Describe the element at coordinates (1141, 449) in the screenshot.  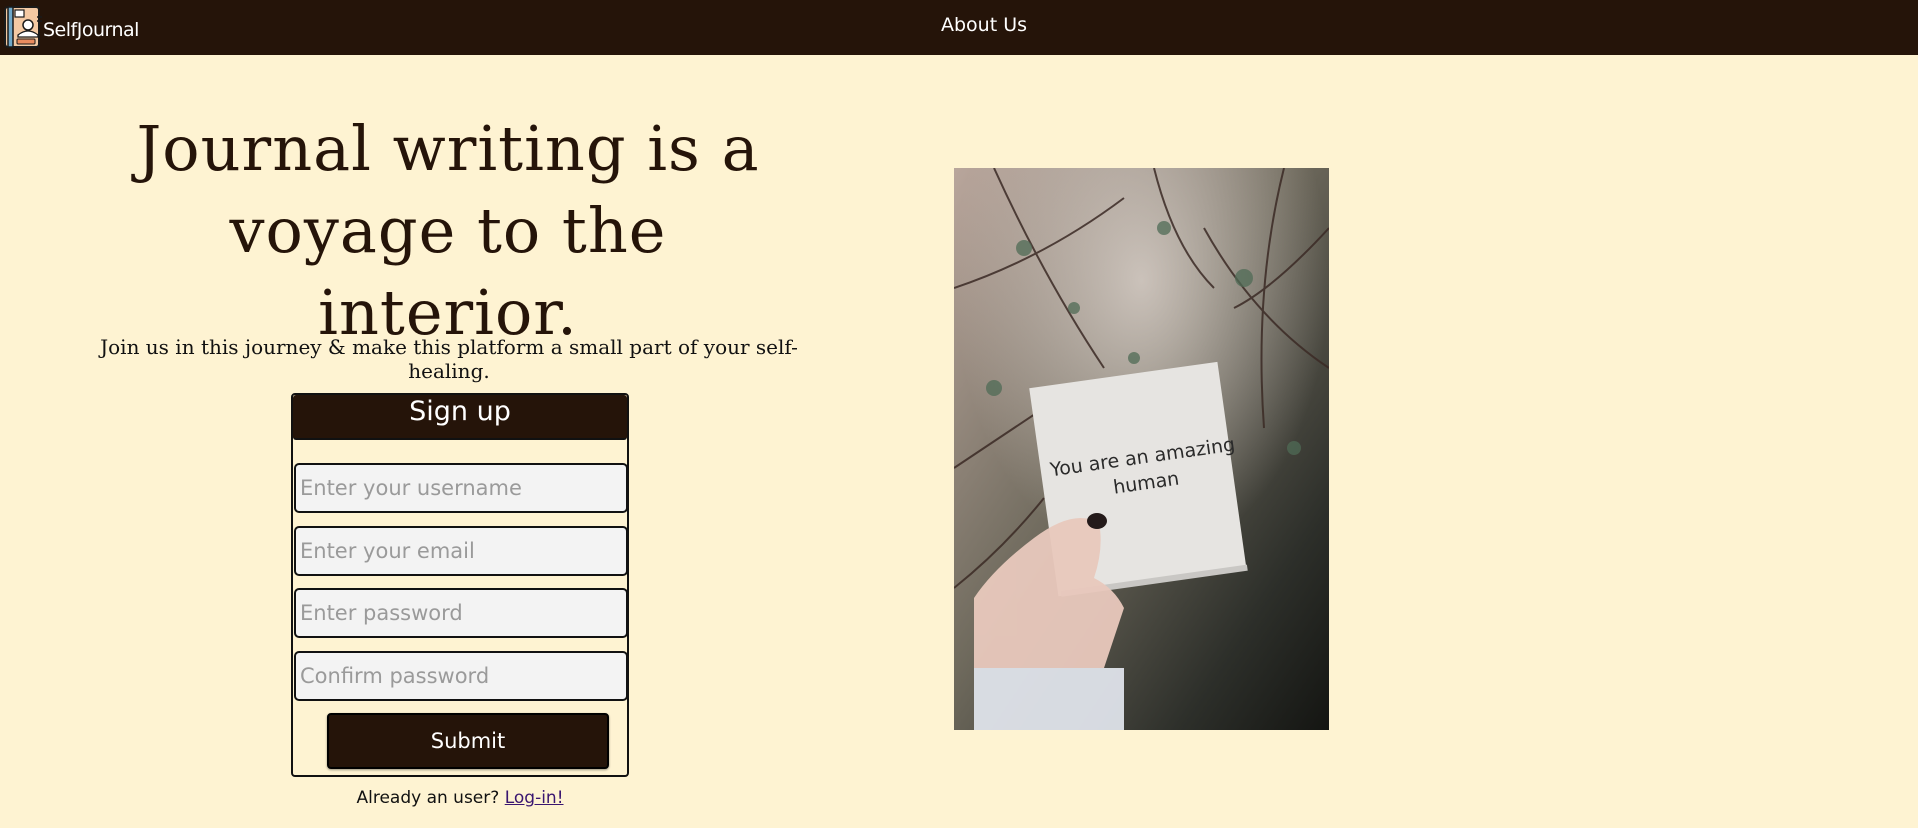
I see `hero-photo: You are an amazing human` at that location.